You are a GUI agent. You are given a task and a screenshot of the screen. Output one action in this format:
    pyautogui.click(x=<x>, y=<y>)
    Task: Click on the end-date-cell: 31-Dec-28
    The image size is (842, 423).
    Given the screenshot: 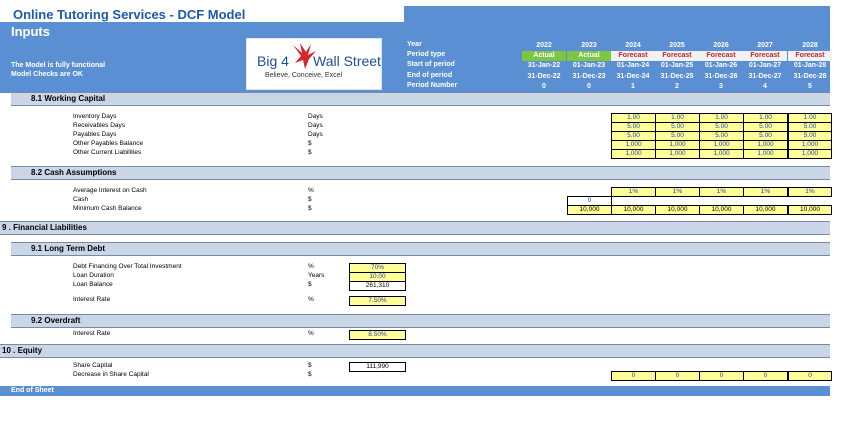 What is the action you would take?
    pyautogui.click(x=810, y=76)
    